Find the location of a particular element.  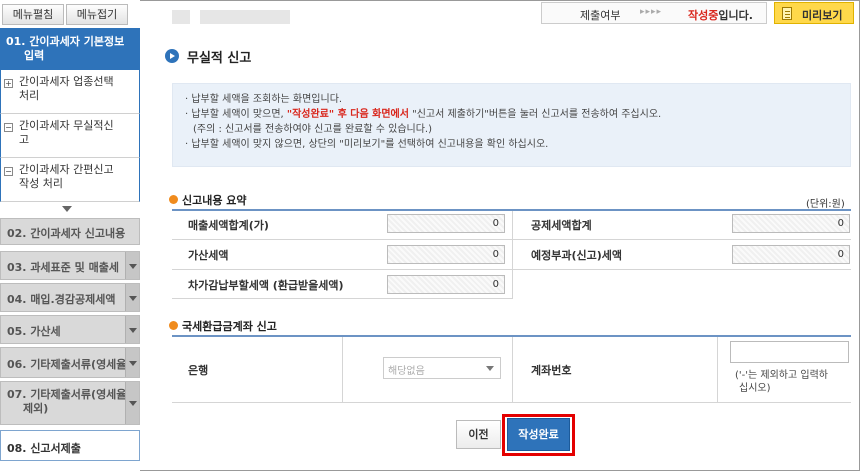

deduction-value: 0 is located at coordinates (791, 223).